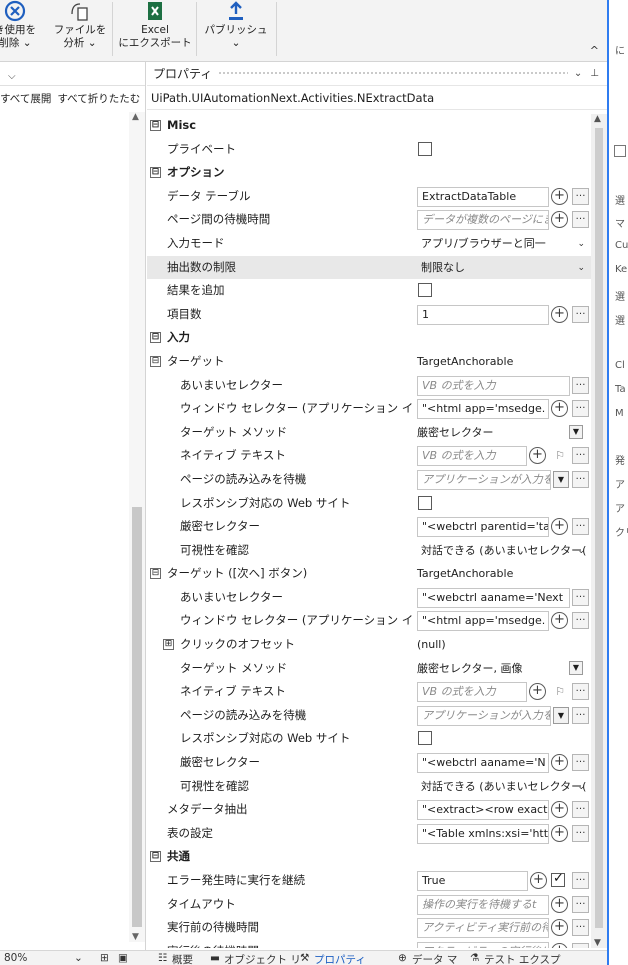 Image resolution: width=628 pixels, height=965 pixels. I want to click on property-row: 表の設定 "<Table xmlns:xsi='htt … +, so click(369, 834).